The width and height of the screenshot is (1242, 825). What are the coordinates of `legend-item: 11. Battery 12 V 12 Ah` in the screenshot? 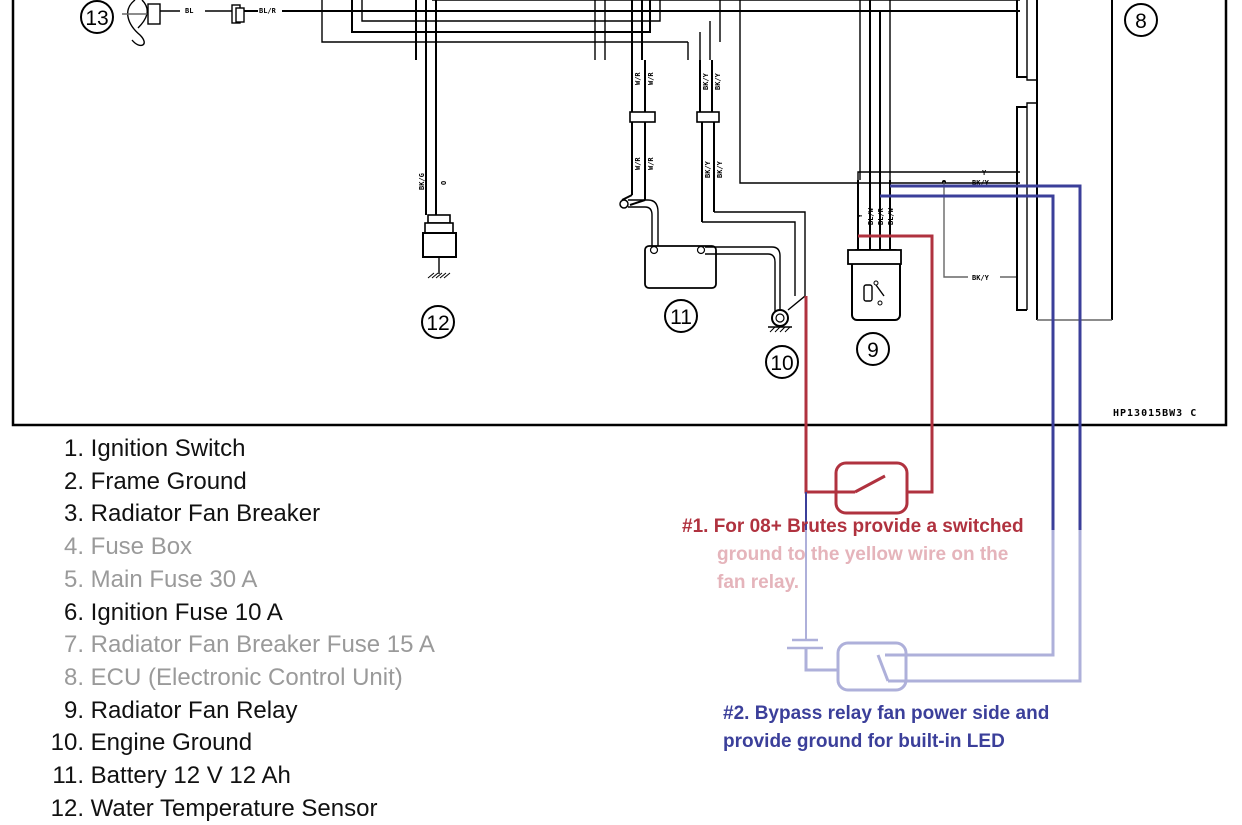 It's located at (234, 776).